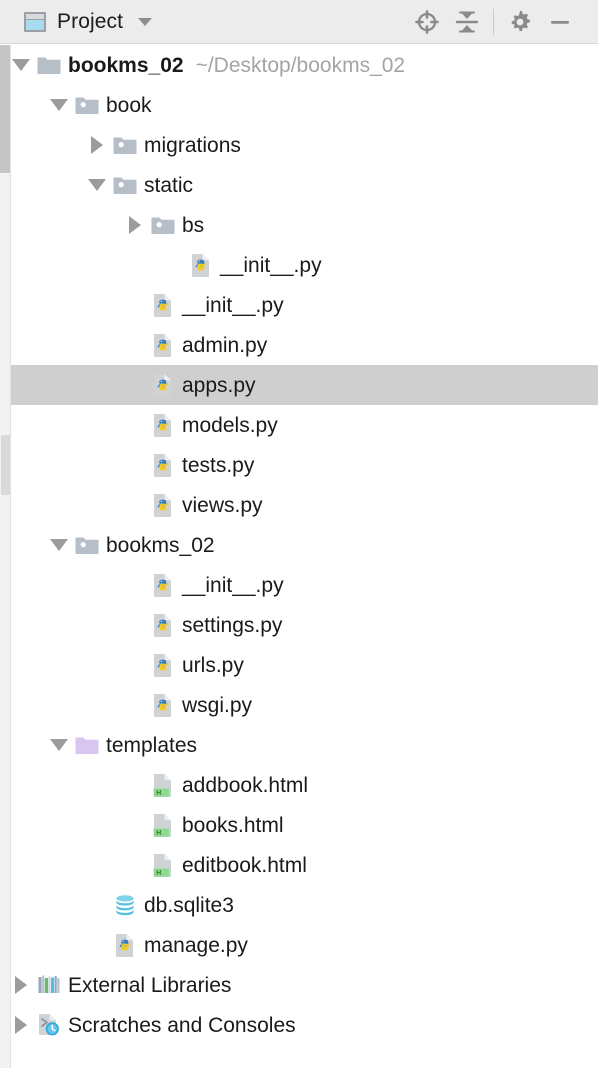 Image resolution: width=598 pixels, height=1068 pixels. What do you see at coordinates (299, 625) in the screenshot?
I see `tree-row: settings.py` at bounding box center [299, 625].